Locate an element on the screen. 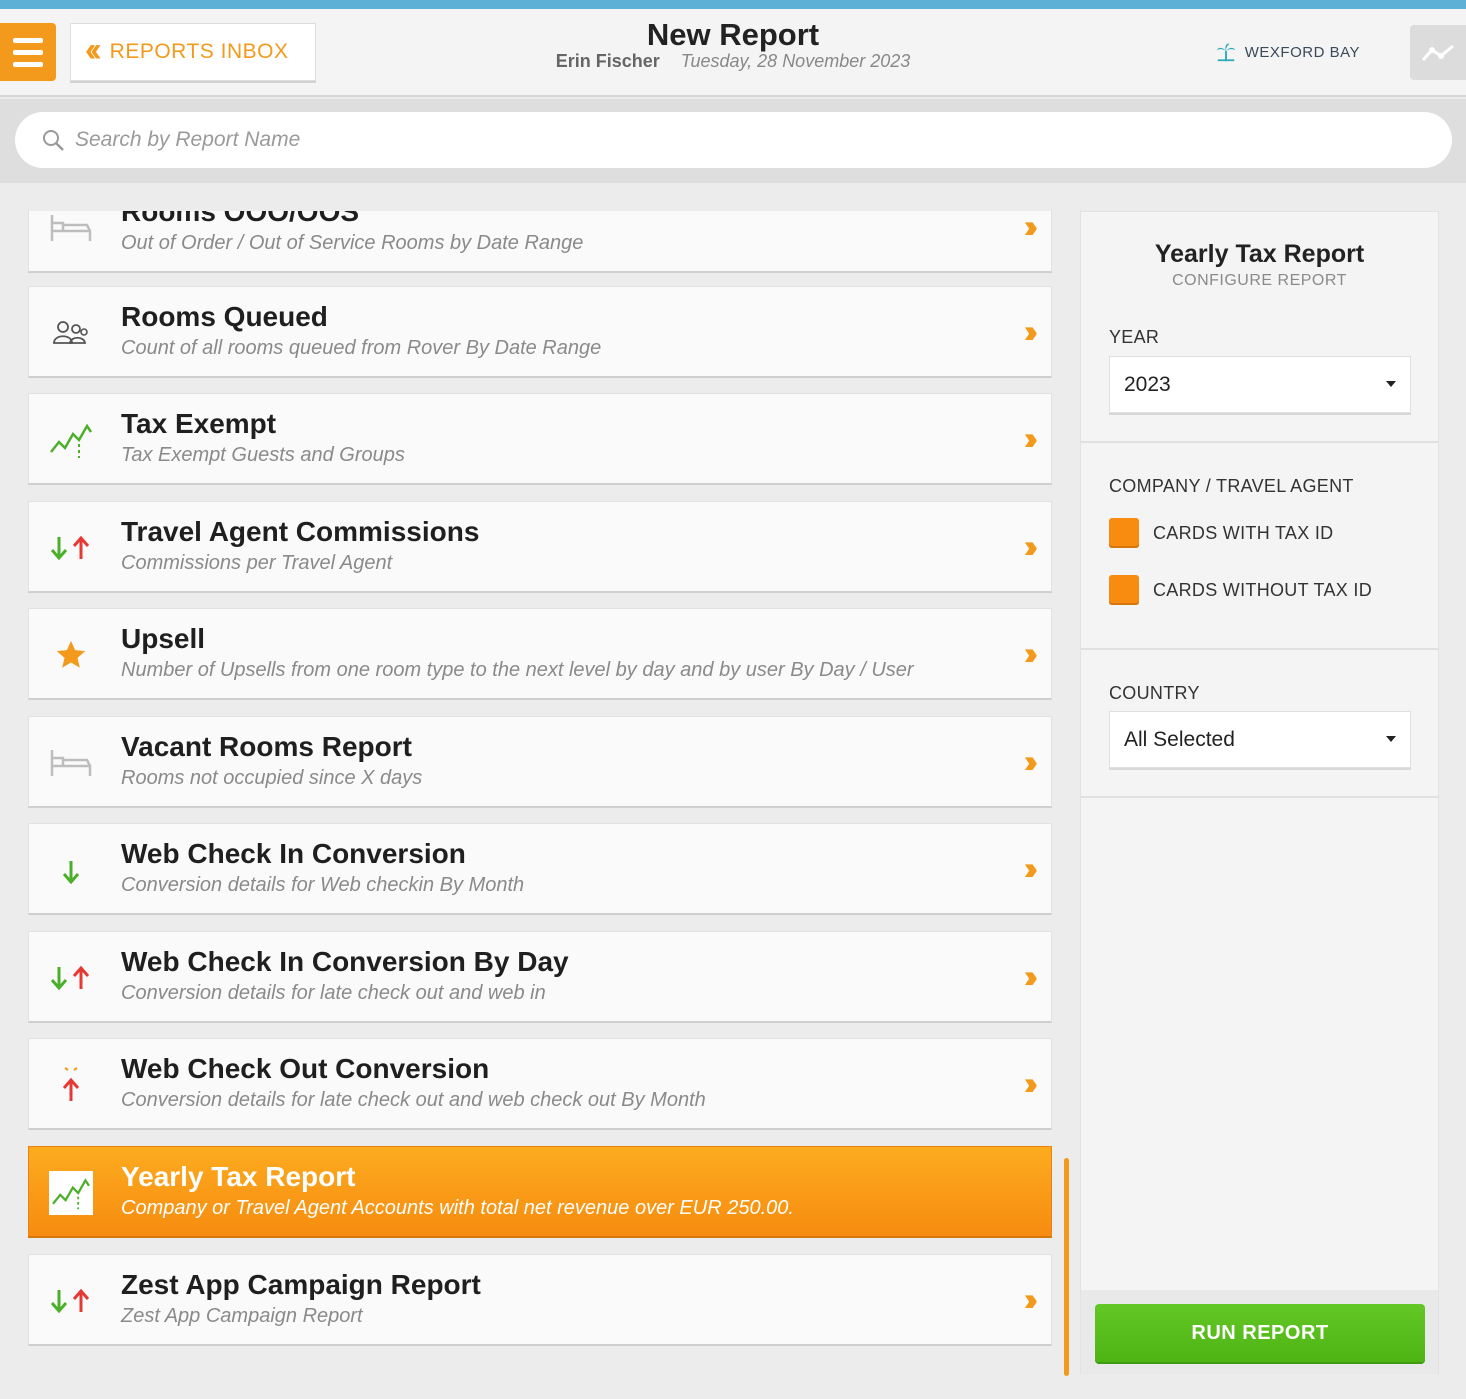 Image resolution: width=1466 pixels, height=1399 pixels. report-description: Zest App Campaign Report is located at coordinates (242, 1316).